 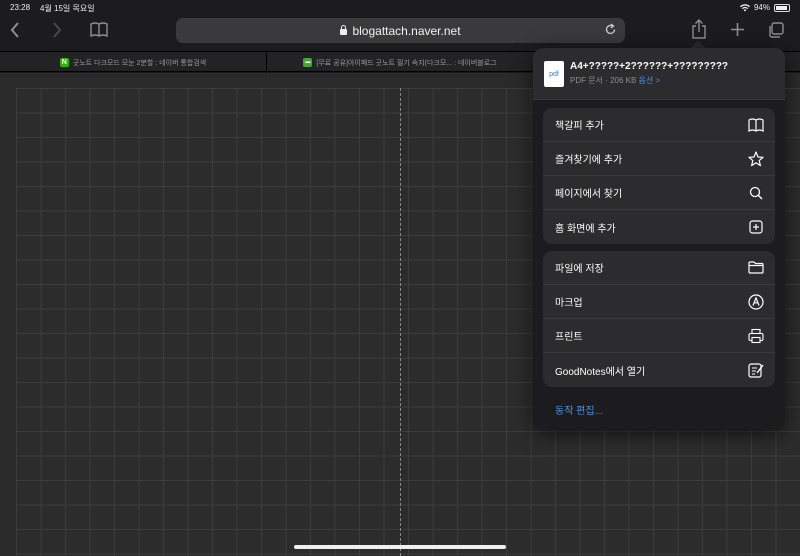 What do you see at coordinates (67, 8) in the screenshot?
I see `status-date: 4월 15일 목요일` at bounding box center [67, 8].